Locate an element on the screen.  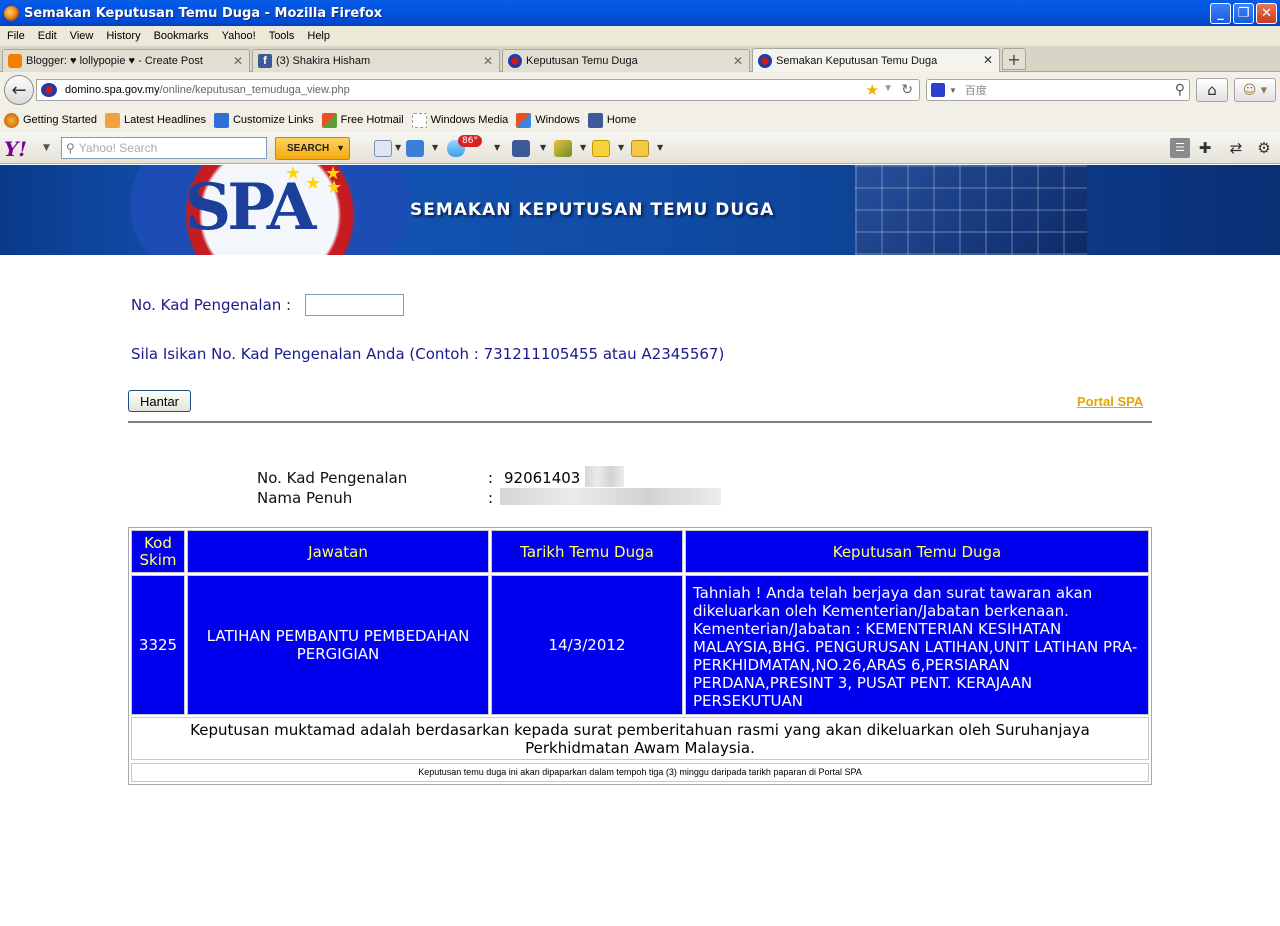
bookmark-latest-headlines: Latest Headlines is located at coordinates (155, 120).